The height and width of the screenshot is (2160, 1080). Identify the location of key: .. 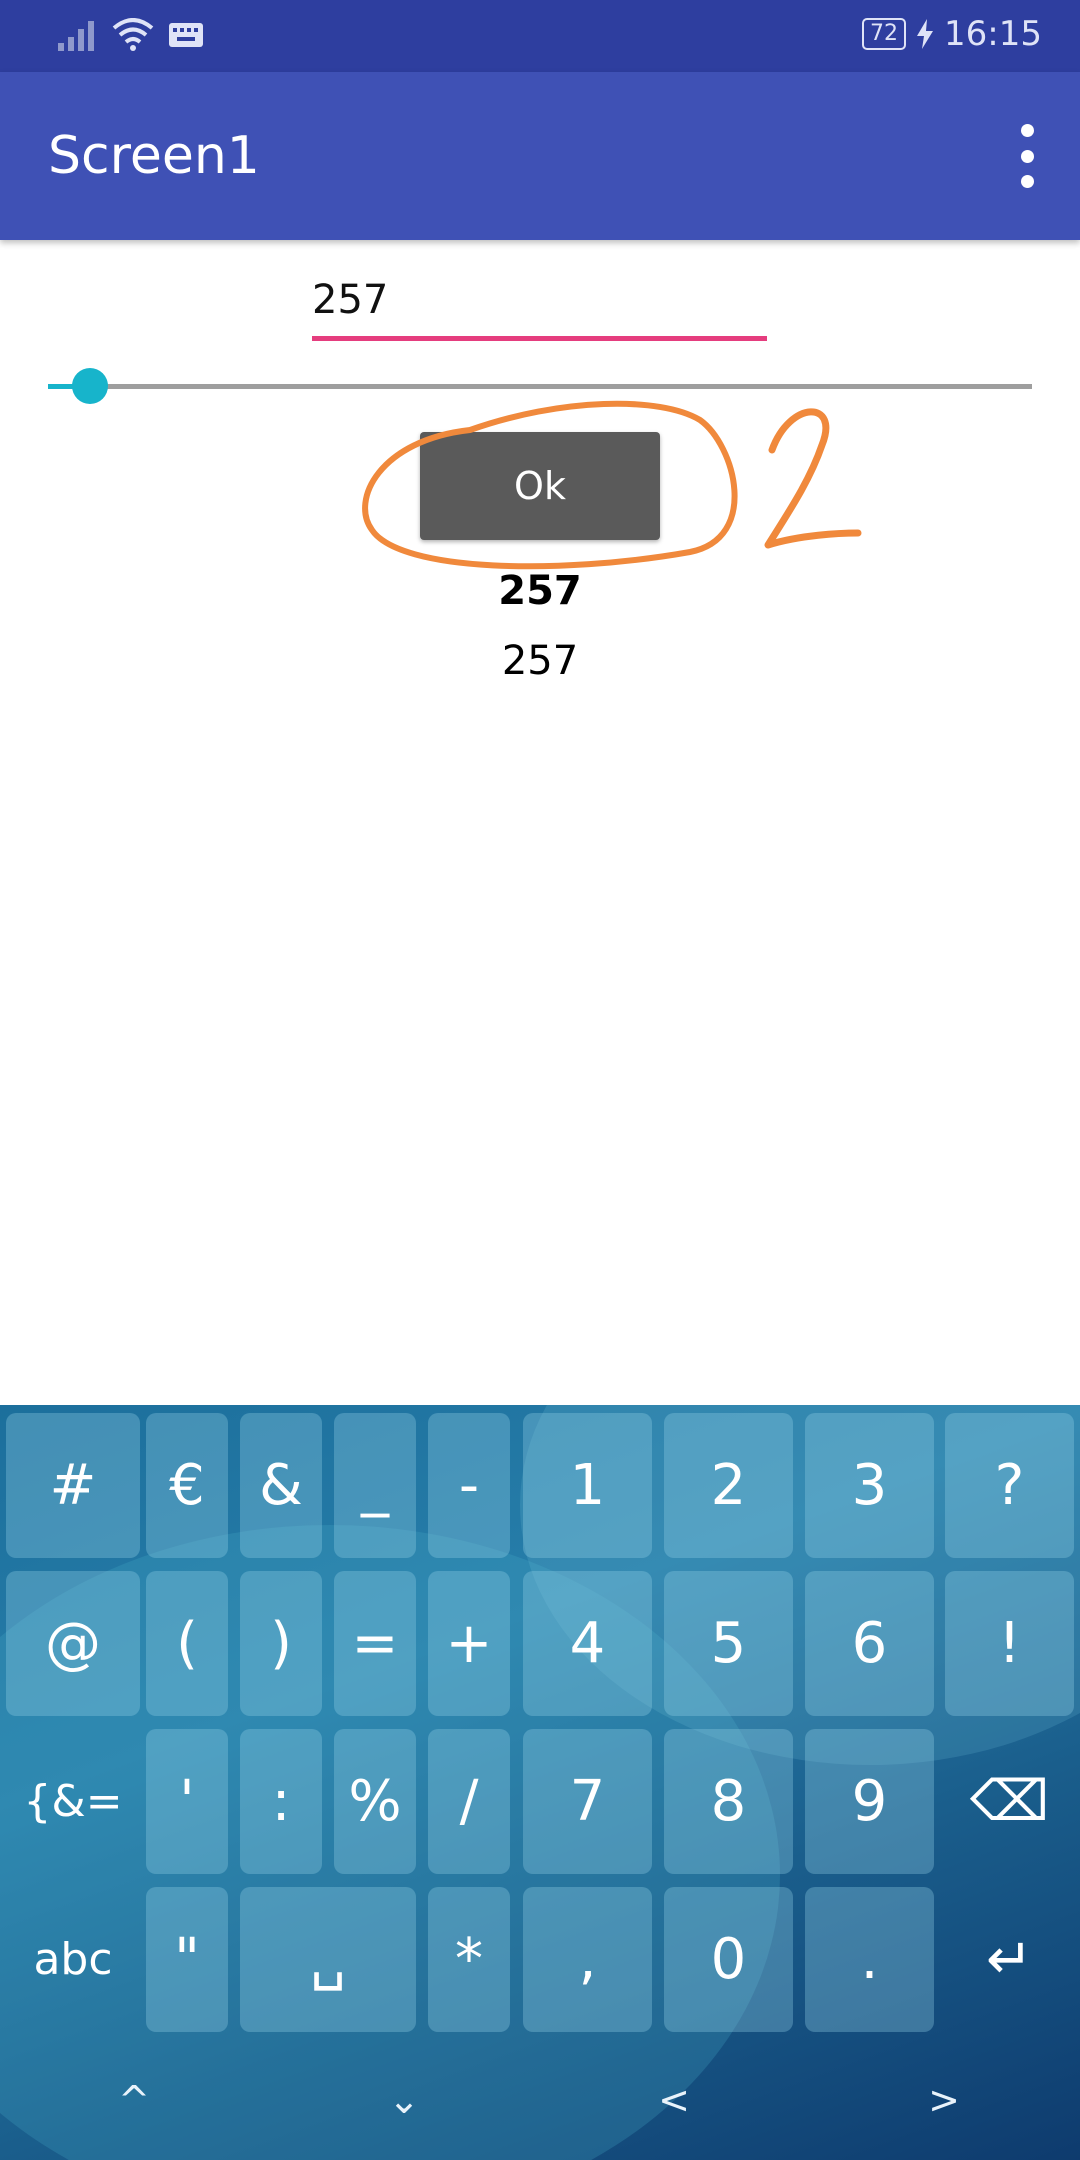
(869, 1959).